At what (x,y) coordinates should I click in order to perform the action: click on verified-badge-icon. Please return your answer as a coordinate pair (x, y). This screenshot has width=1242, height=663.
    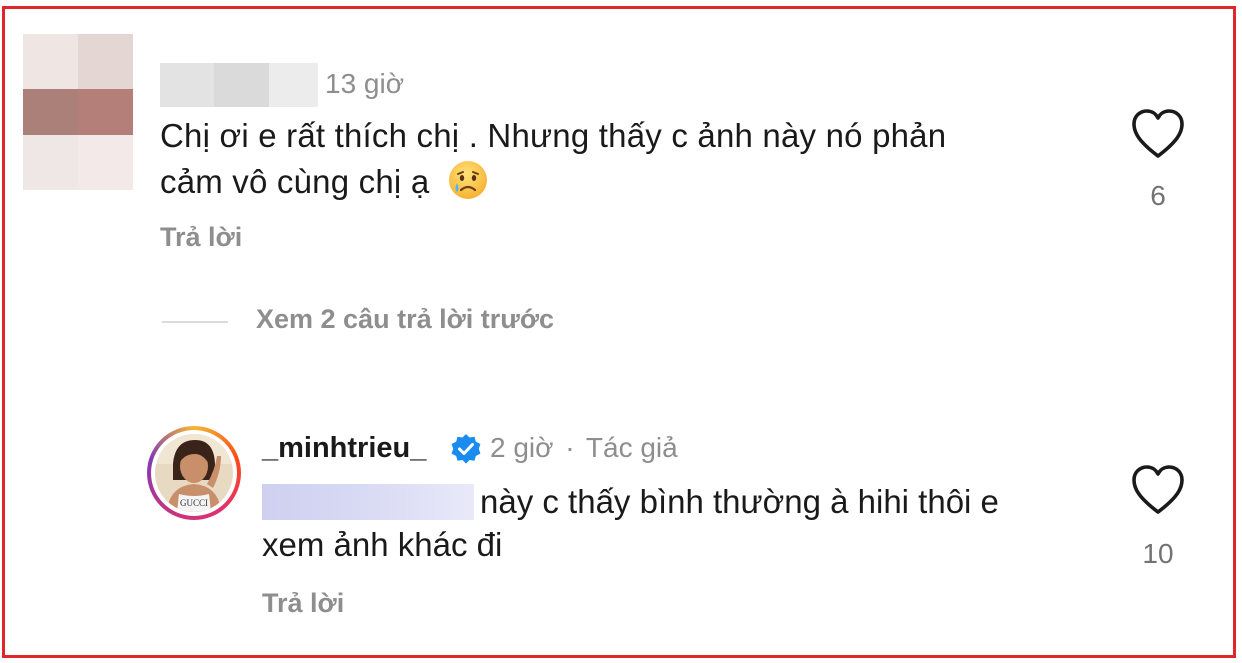
    Looking at the image, I should click on (466, 449).